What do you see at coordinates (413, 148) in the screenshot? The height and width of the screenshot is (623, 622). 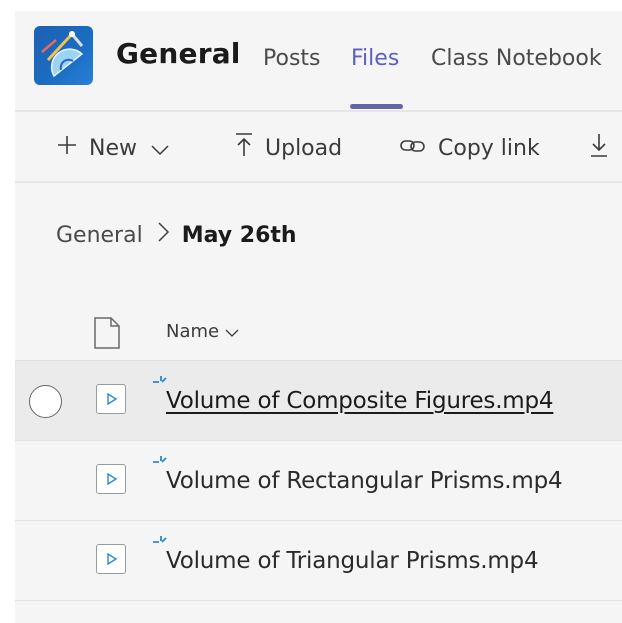 I see `link-icon` at bounding box center [413, 148].